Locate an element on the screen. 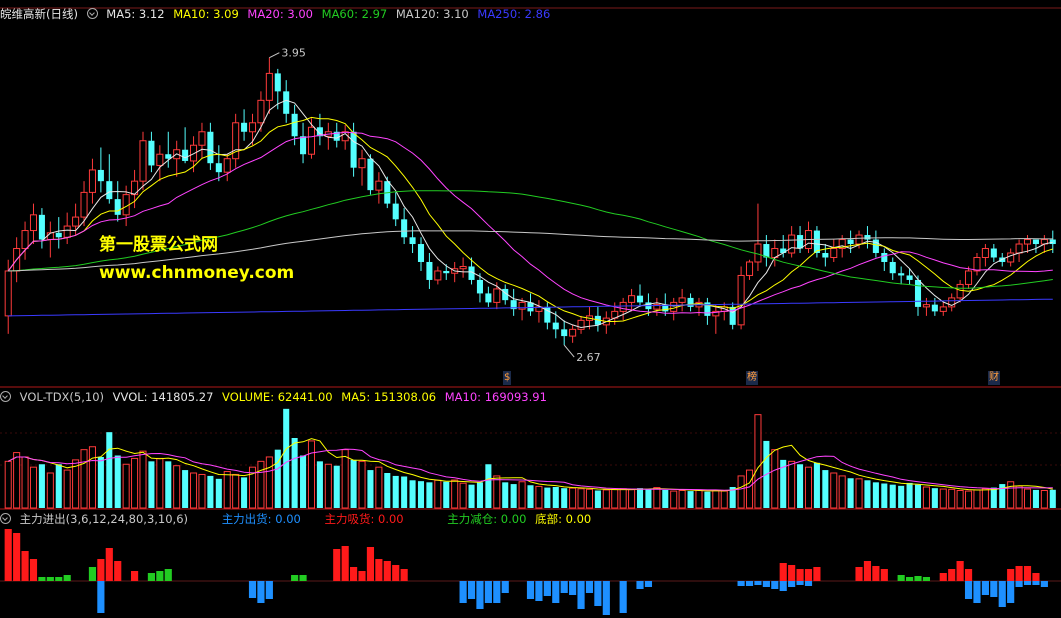 This screenshot has width=1061, height=618. watermark-url: www.chnmoney.com is located at coordinates (197, 273).